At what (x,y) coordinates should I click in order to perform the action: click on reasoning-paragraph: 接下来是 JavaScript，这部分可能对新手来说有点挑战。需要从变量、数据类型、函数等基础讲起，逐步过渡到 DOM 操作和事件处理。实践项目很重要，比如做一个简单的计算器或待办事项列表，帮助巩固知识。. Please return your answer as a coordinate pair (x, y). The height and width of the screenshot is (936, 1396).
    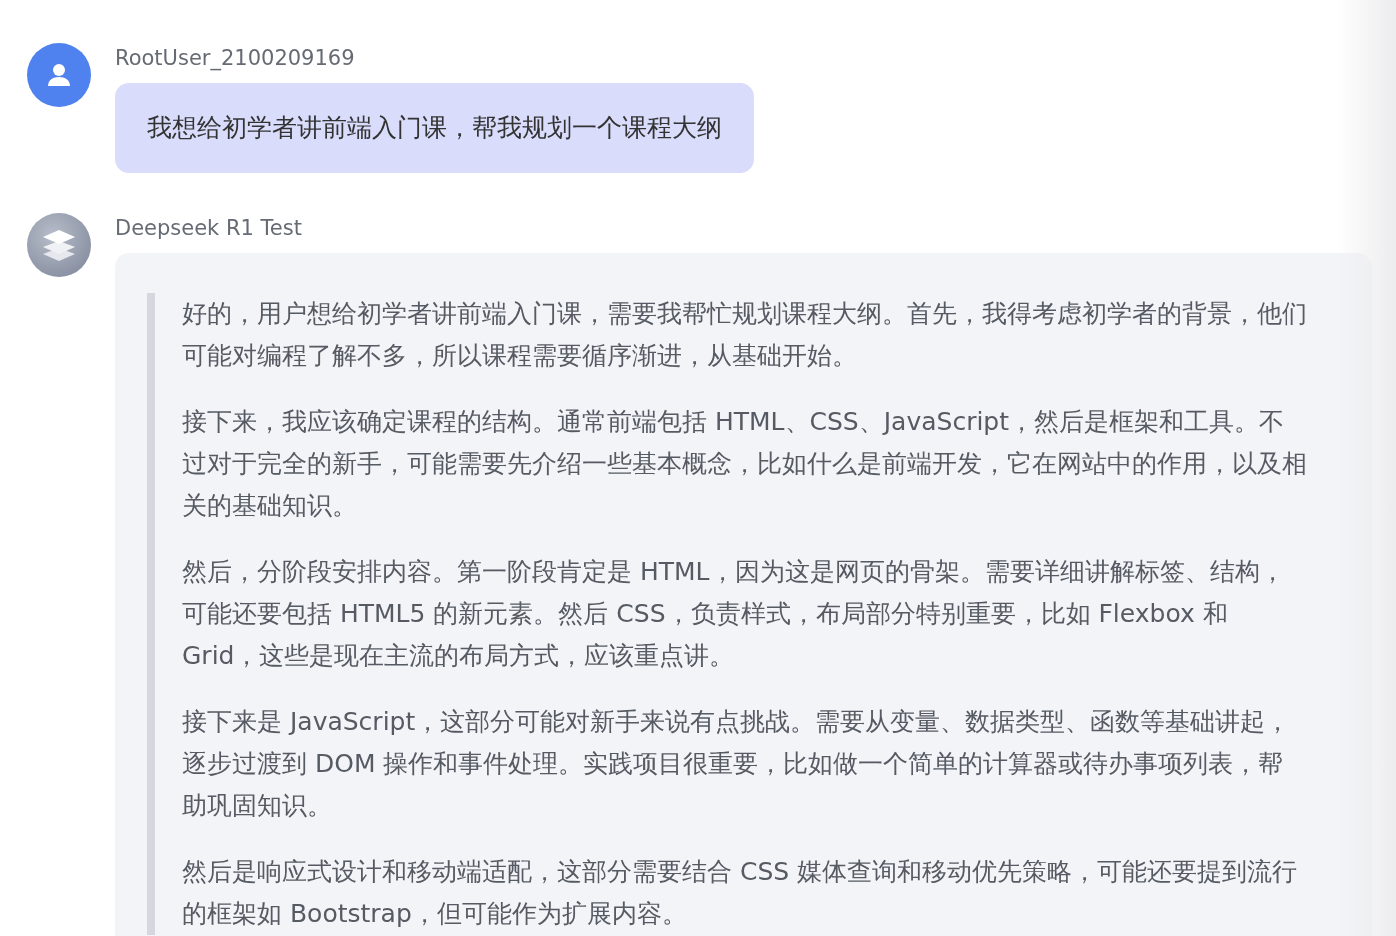
    Looking at the image, I should click on (737, 764).